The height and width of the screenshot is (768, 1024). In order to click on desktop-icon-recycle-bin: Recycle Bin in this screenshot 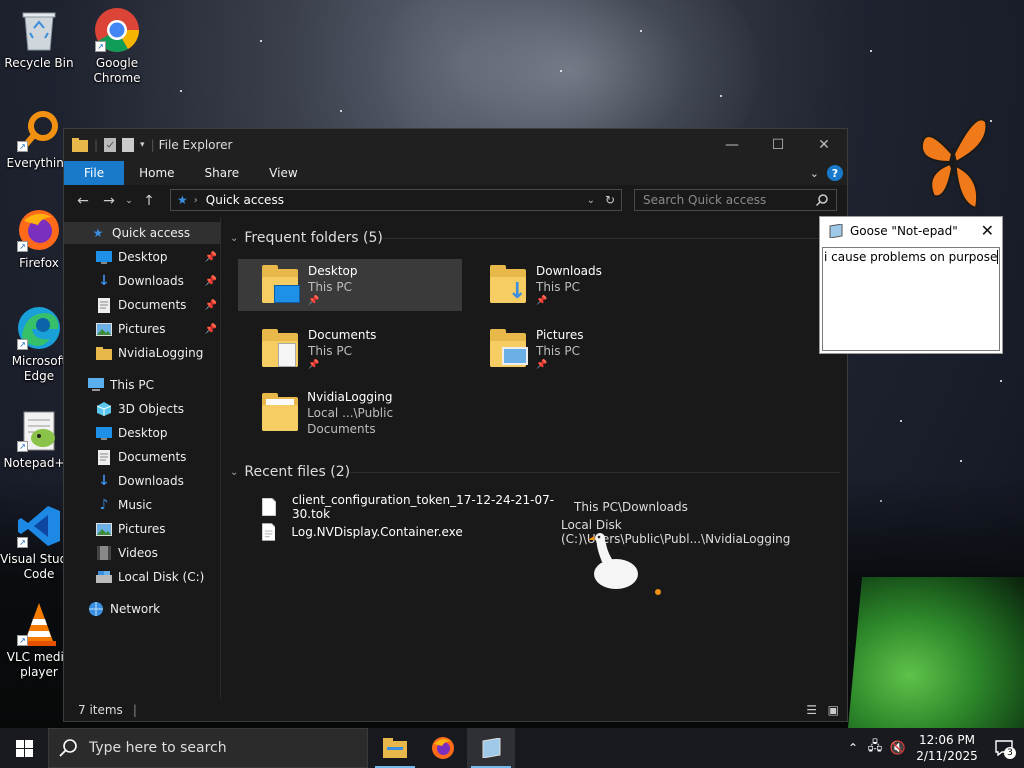, I will do `click(39, 38)`.